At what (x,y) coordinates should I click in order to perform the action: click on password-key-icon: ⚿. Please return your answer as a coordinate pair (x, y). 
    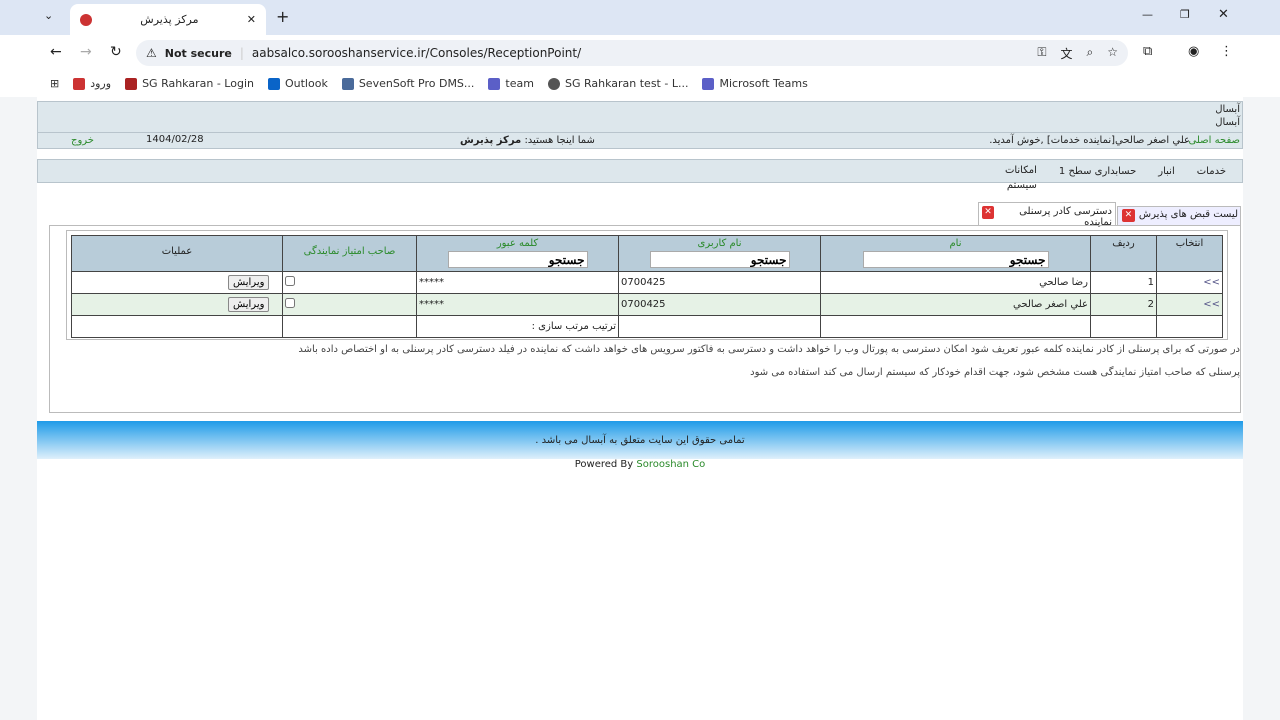
    Looking at the image, I should click on (1041, 53).